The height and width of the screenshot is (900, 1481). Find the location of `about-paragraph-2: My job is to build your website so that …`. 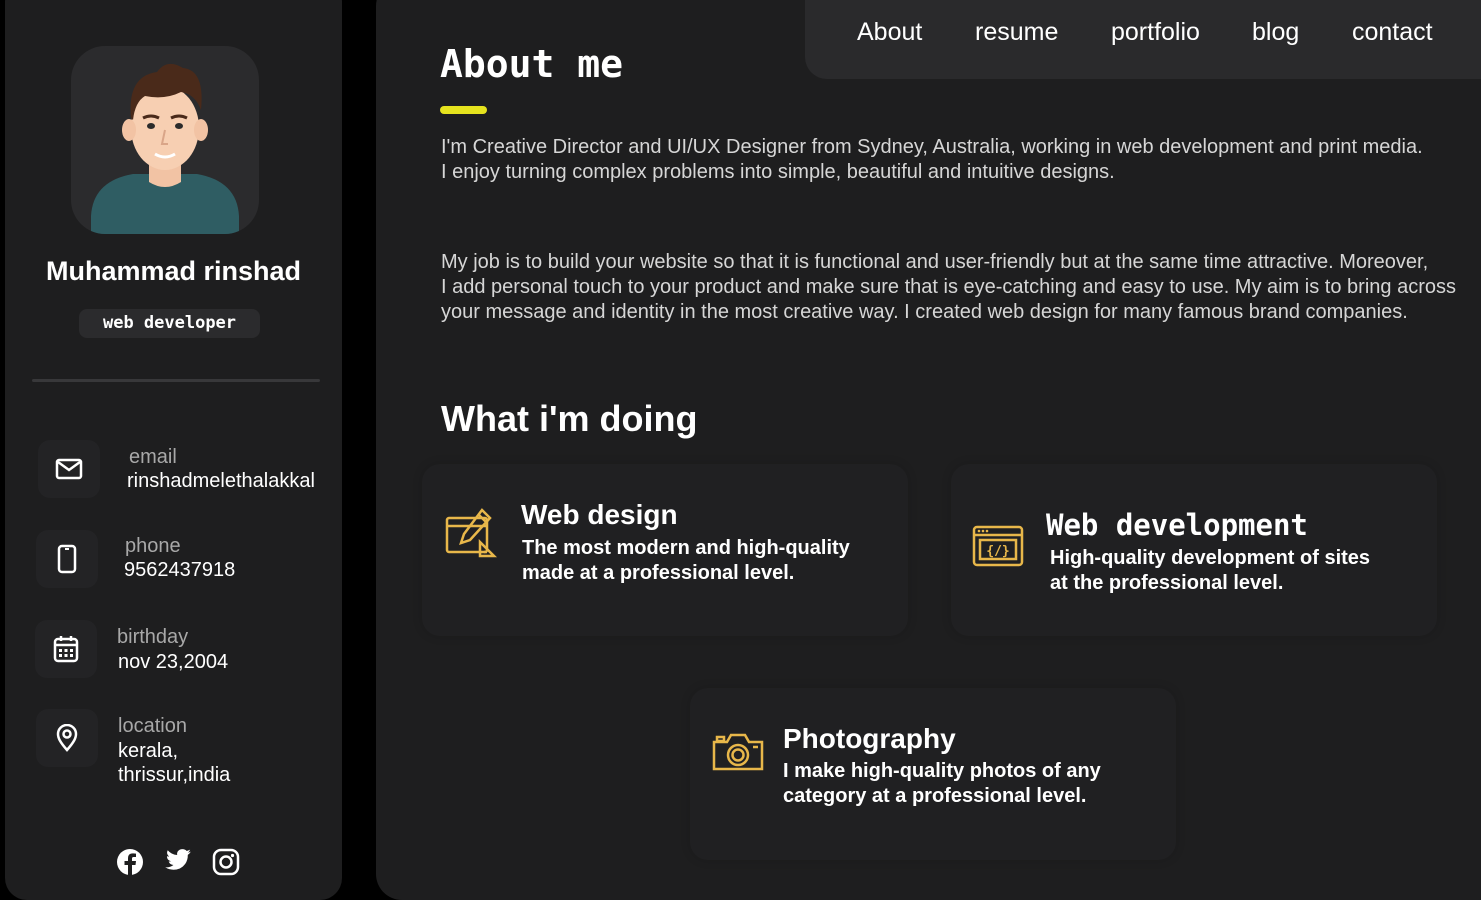

about-paragraph-2: My job is to build your website so that … is located at coordinates (951, 287).